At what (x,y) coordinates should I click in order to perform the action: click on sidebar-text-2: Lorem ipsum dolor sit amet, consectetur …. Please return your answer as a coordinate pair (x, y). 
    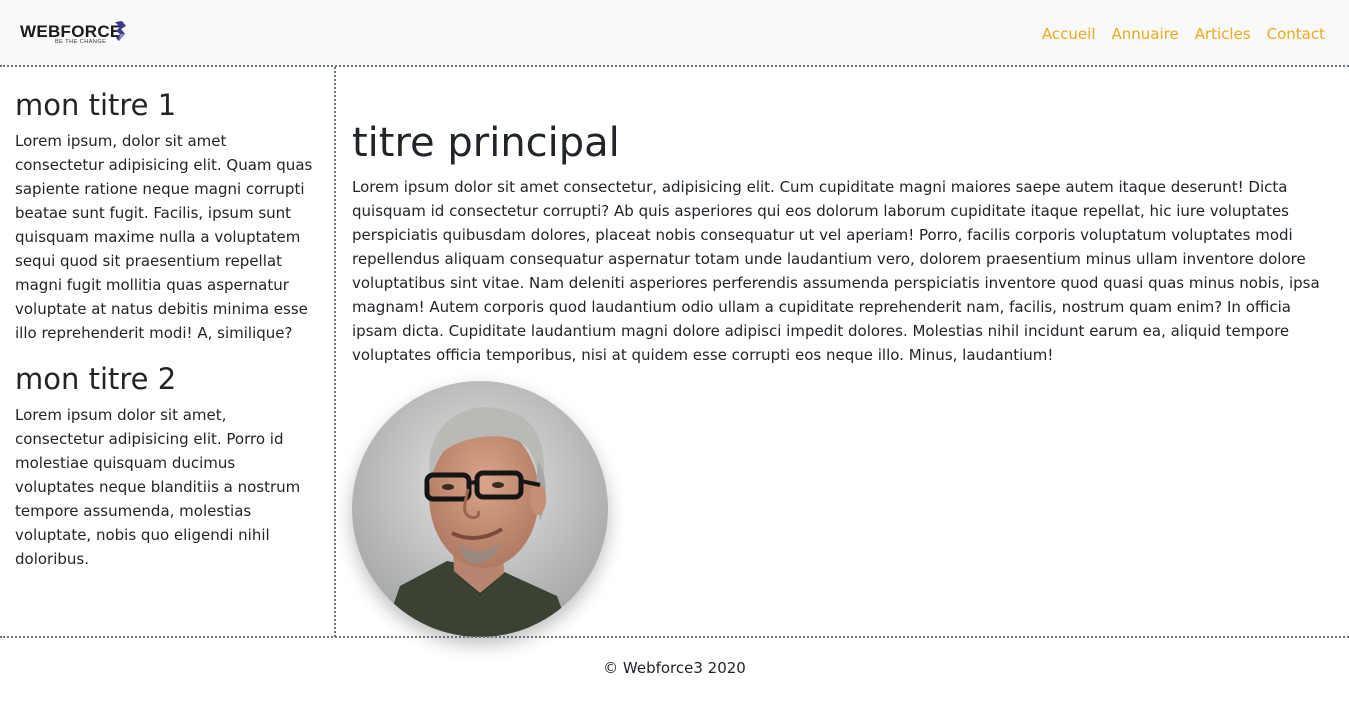
    Looking at the image, I should click on (158, 487).